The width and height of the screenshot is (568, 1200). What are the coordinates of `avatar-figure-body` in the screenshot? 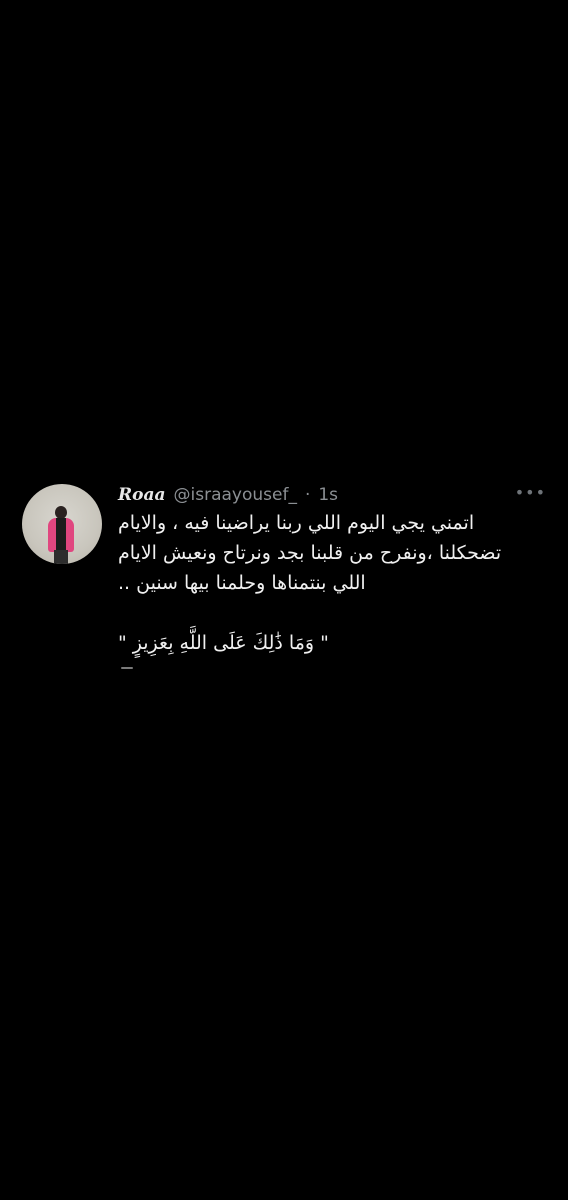 It's located at (61, 535).